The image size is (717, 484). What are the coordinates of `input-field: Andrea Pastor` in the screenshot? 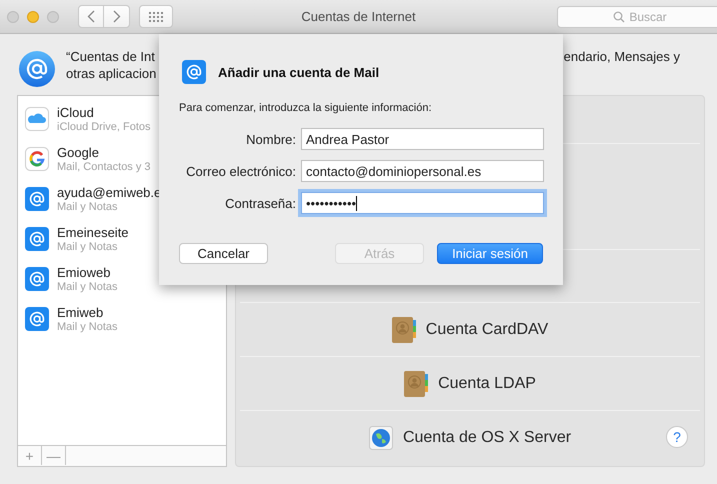 It's located at (422, 139).